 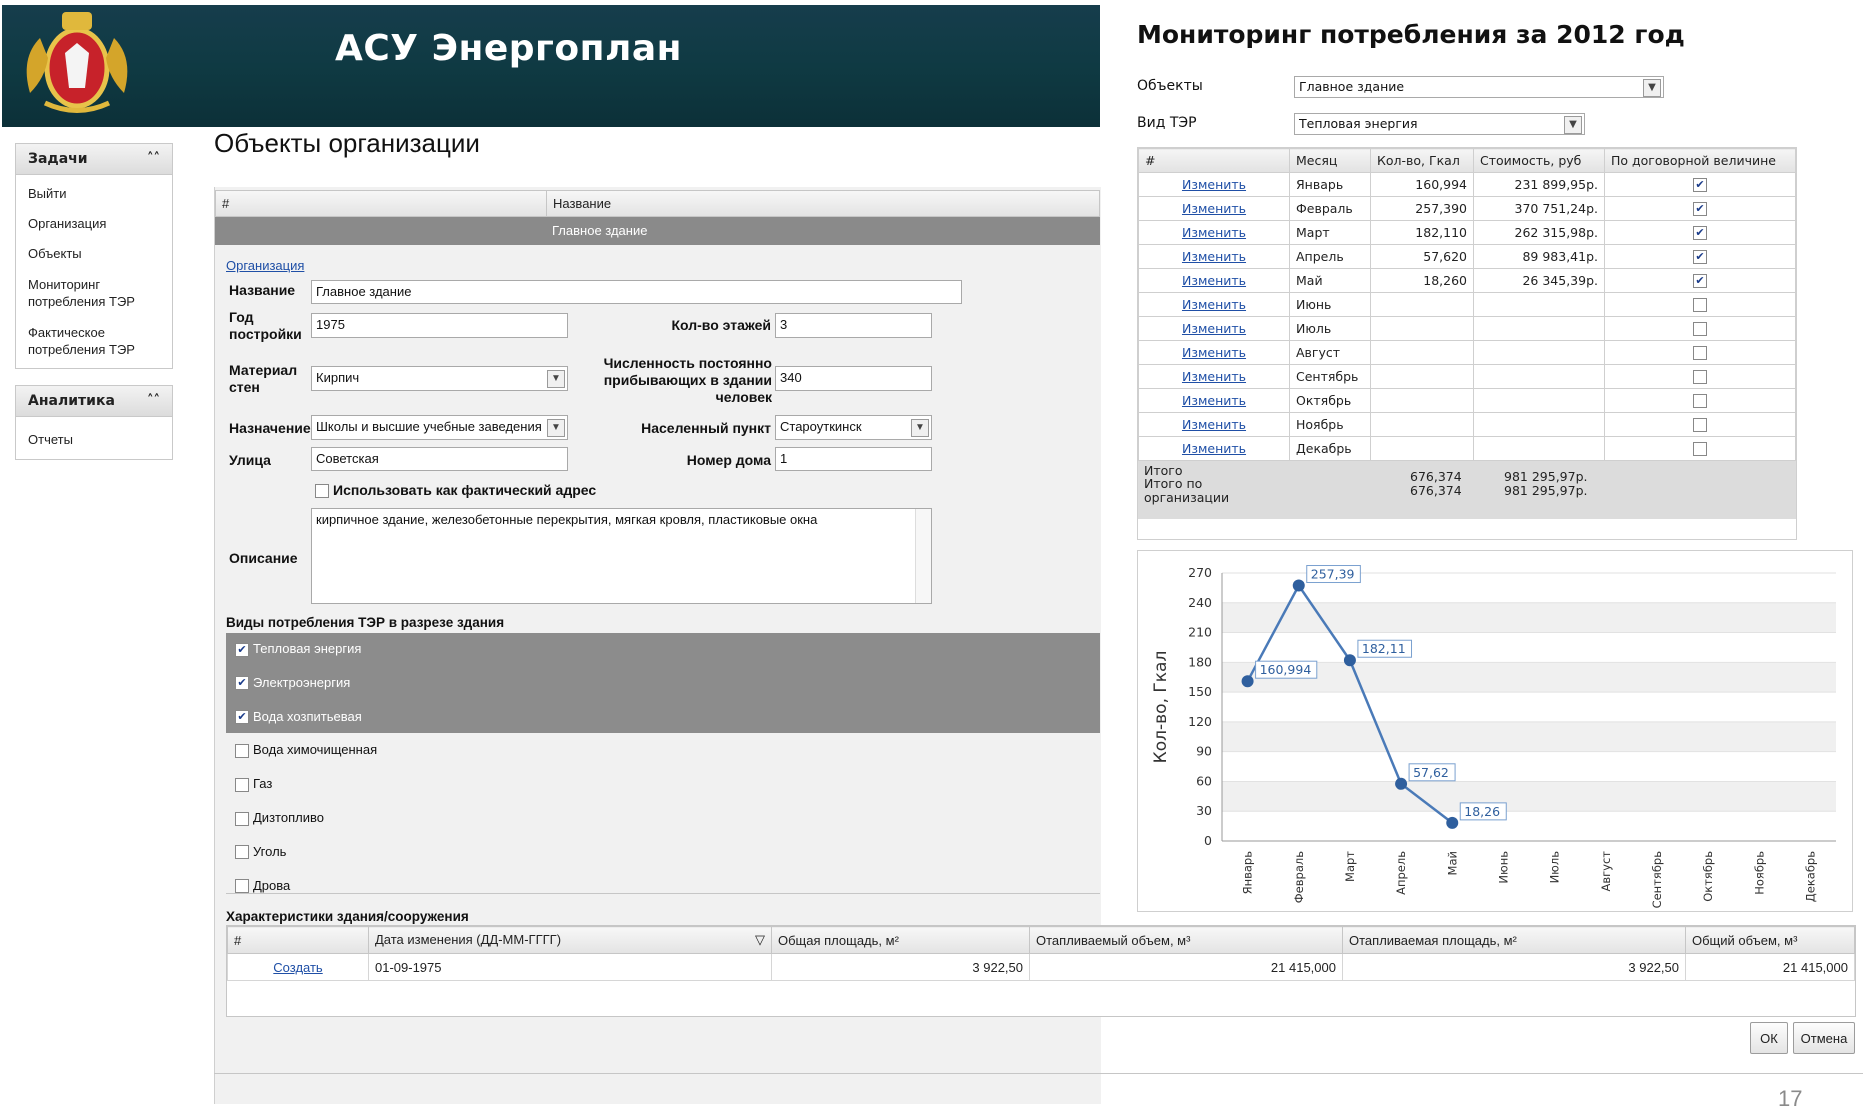 What do you see at coordinates (1467, 184) in the screenshot?
I see `table-row: Изменить Январь 160,994 231 899,95р. ✔` at bounding box center [1467, 184].